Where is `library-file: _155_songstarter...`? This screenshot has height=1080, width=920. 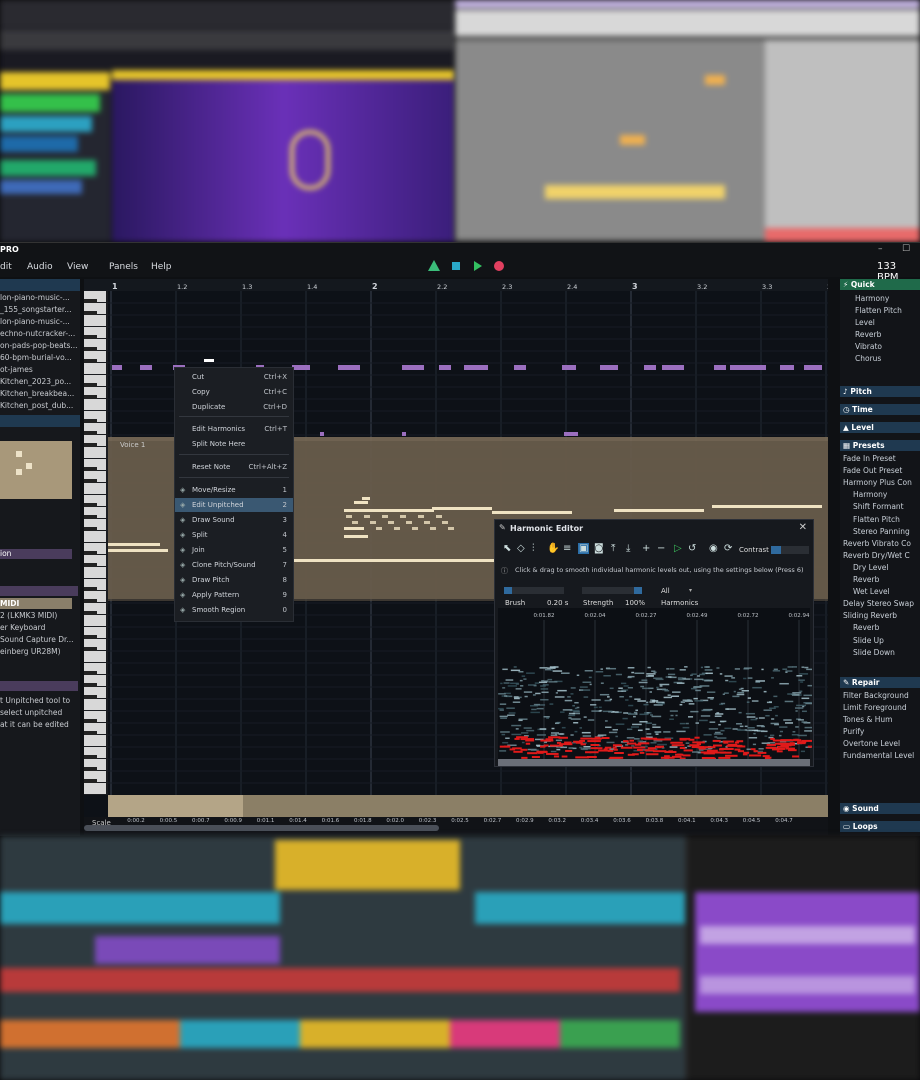 library-file: _155_songstarter... is located at coordinates (40, 310).